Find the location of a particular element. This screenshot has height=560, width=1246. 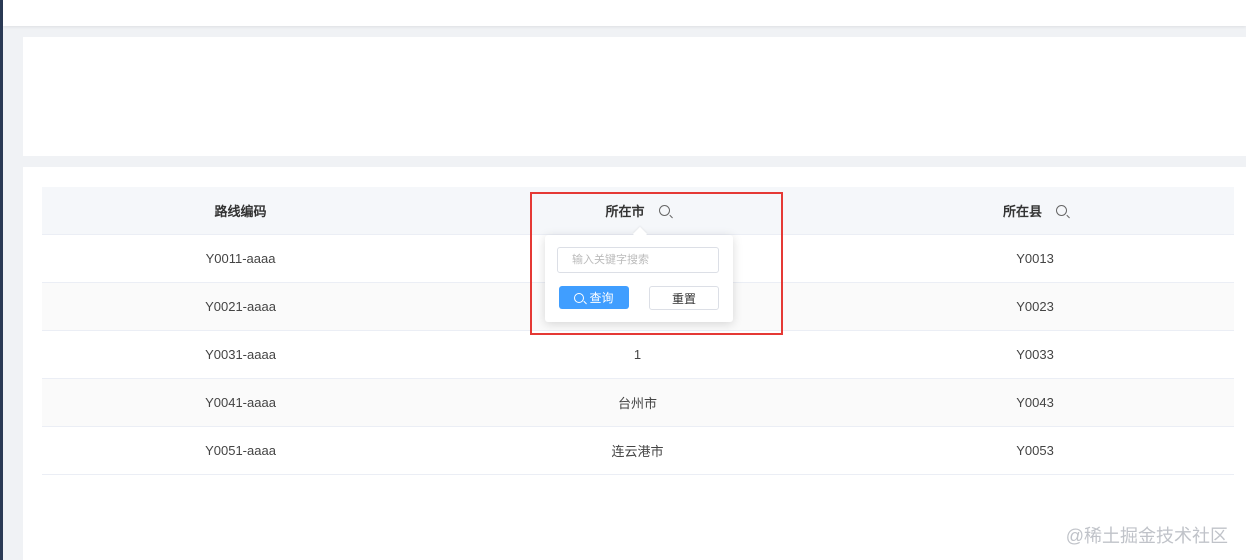

table-row: Y0051-aaaa 连云港市 Y0053 is located at coordinates (638, 451).